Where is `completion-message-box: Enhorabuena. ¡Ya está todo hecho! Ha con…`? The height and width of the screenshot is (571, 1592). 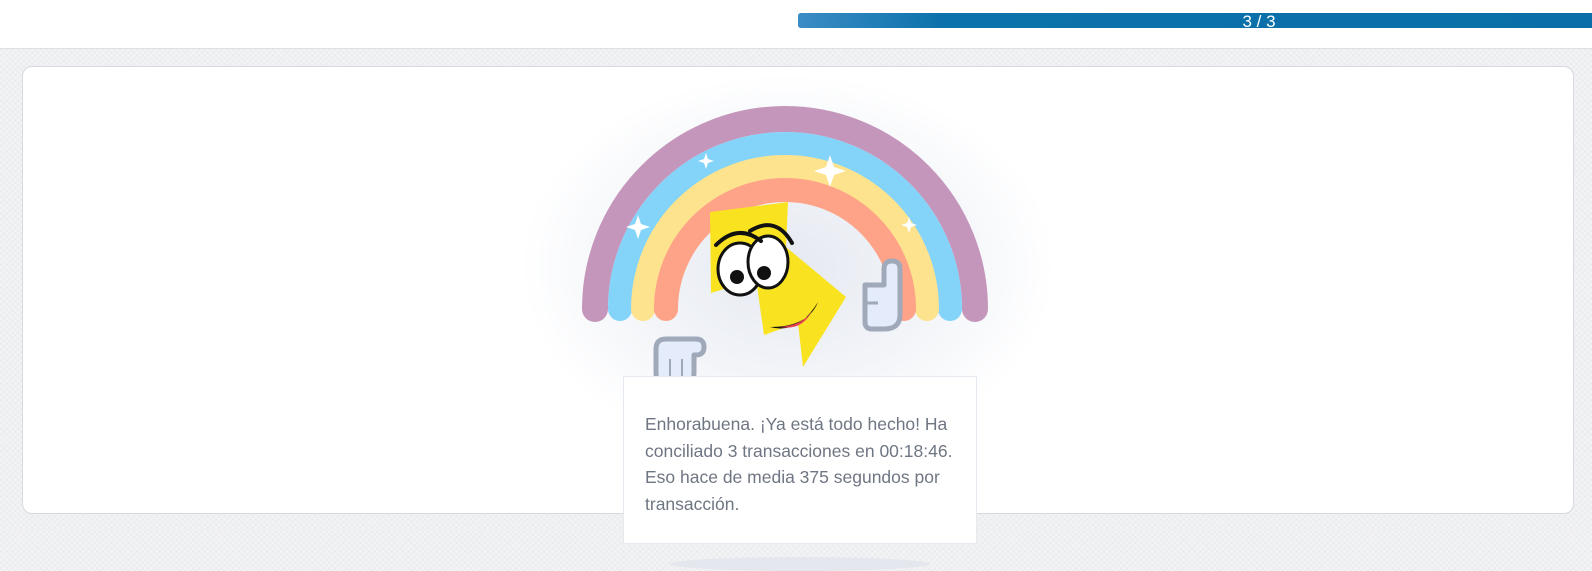 completion-message-box: Enhorabuena. ¡Ya está todo hecho! Ha con… is located at coordinates (800, 460).